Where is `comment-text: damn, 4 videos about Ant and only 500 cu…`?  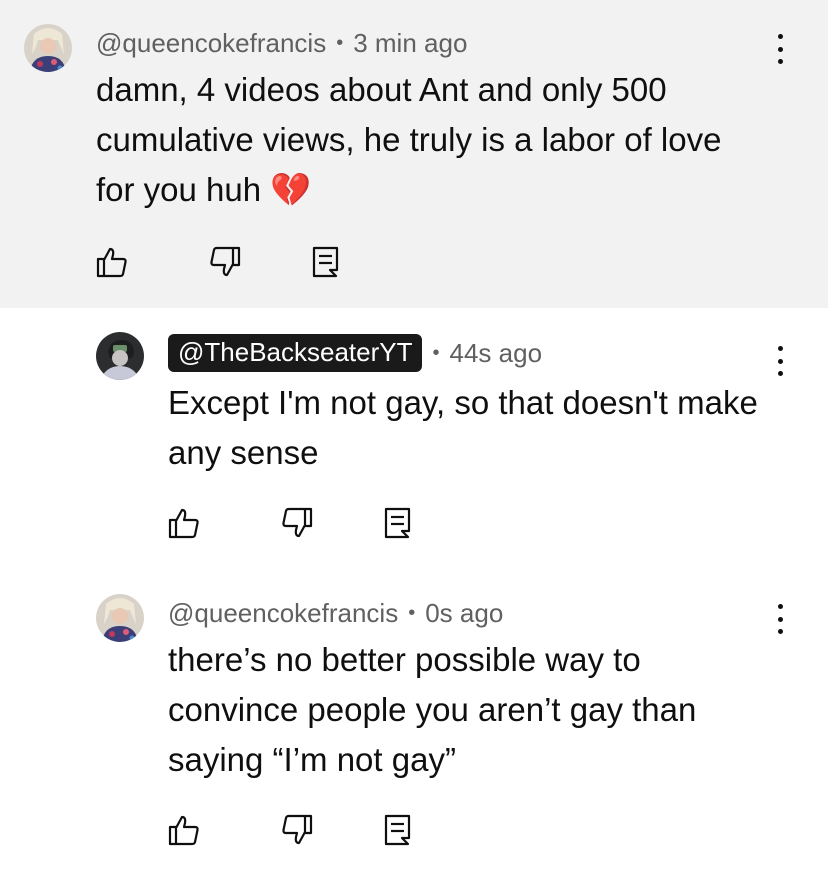 comment-text: damn, 4 videos about Ant and only 500 cu… is located at coordinates (409, 139).